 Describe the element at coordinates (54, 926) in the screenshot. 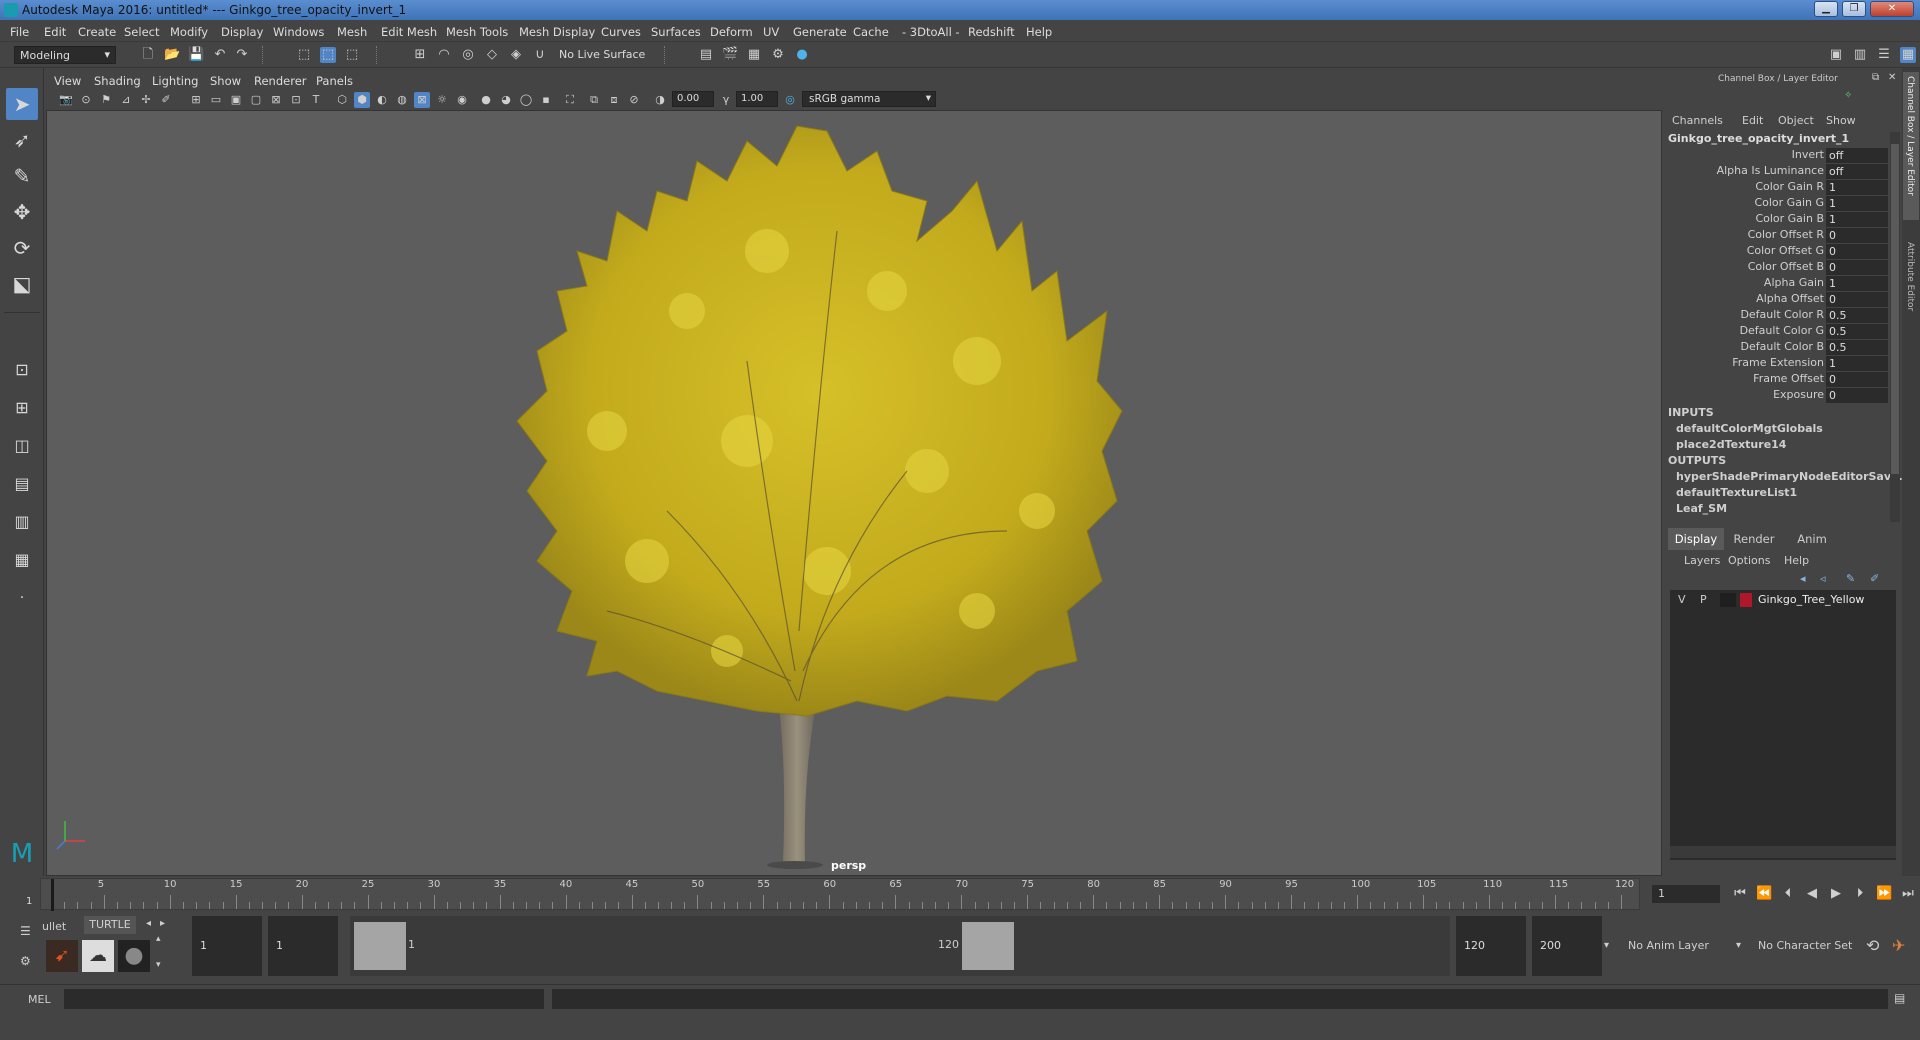

I see `shelf-tab-bullet: ullet` at that location.